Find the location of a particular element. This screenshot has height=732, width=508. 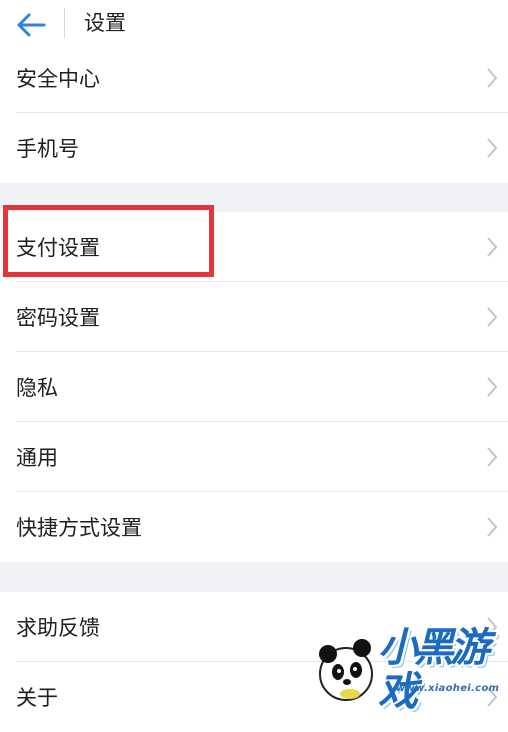

page-title: 设置 is located at coordinates (105, 23).